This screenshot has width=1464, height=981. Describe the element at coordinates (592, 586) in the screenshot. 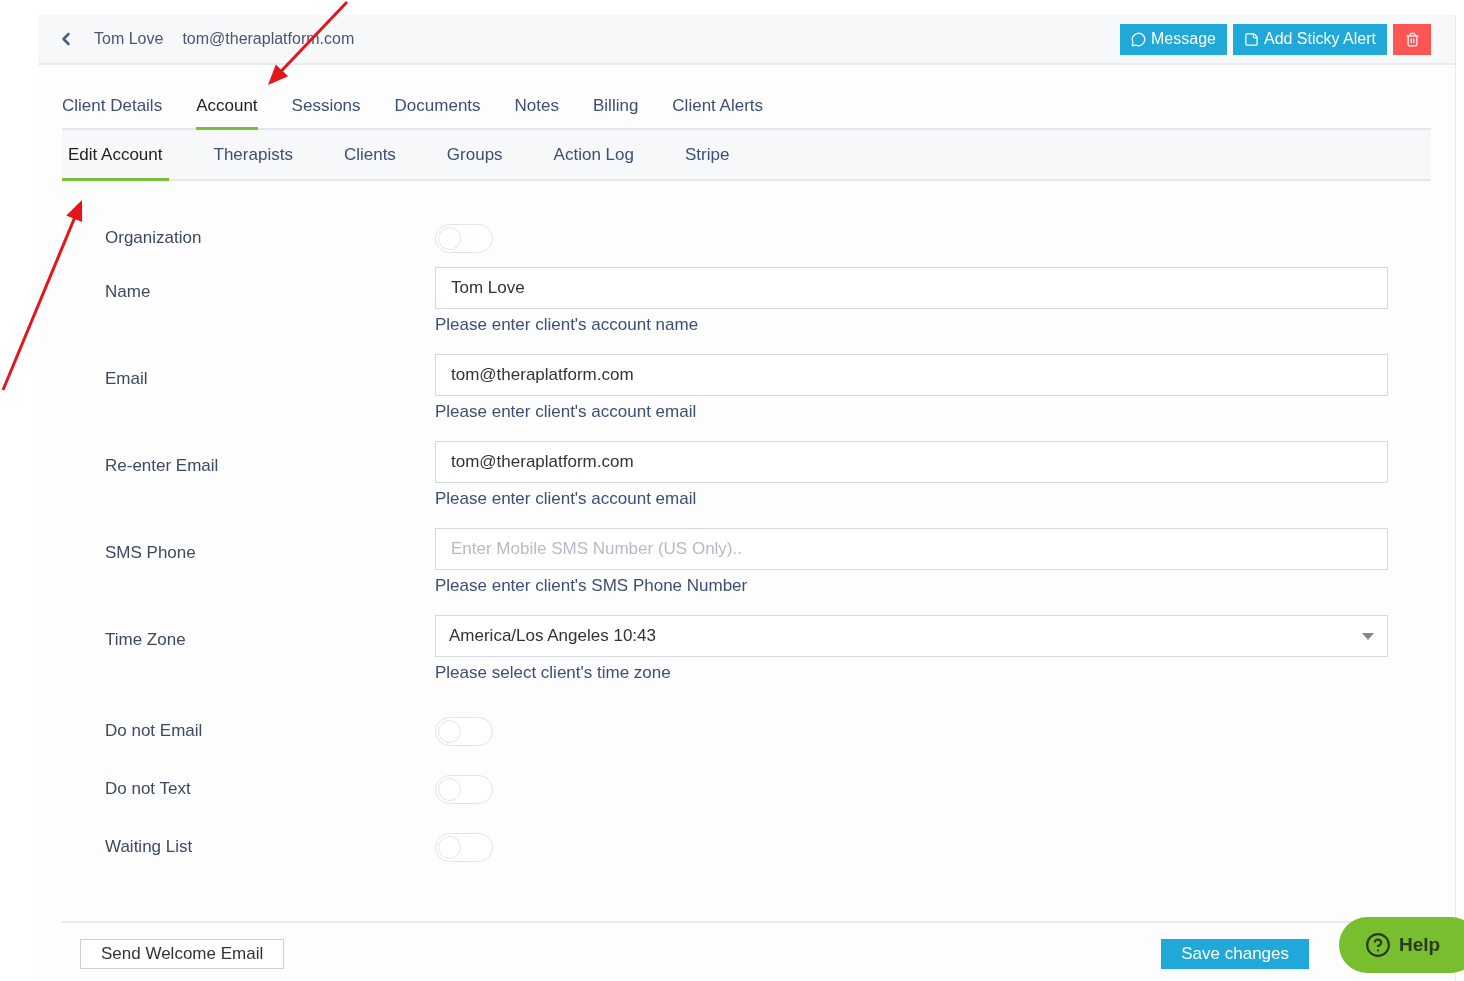

I see `help-text: Please enter client's SMS Phone Number` at that location.